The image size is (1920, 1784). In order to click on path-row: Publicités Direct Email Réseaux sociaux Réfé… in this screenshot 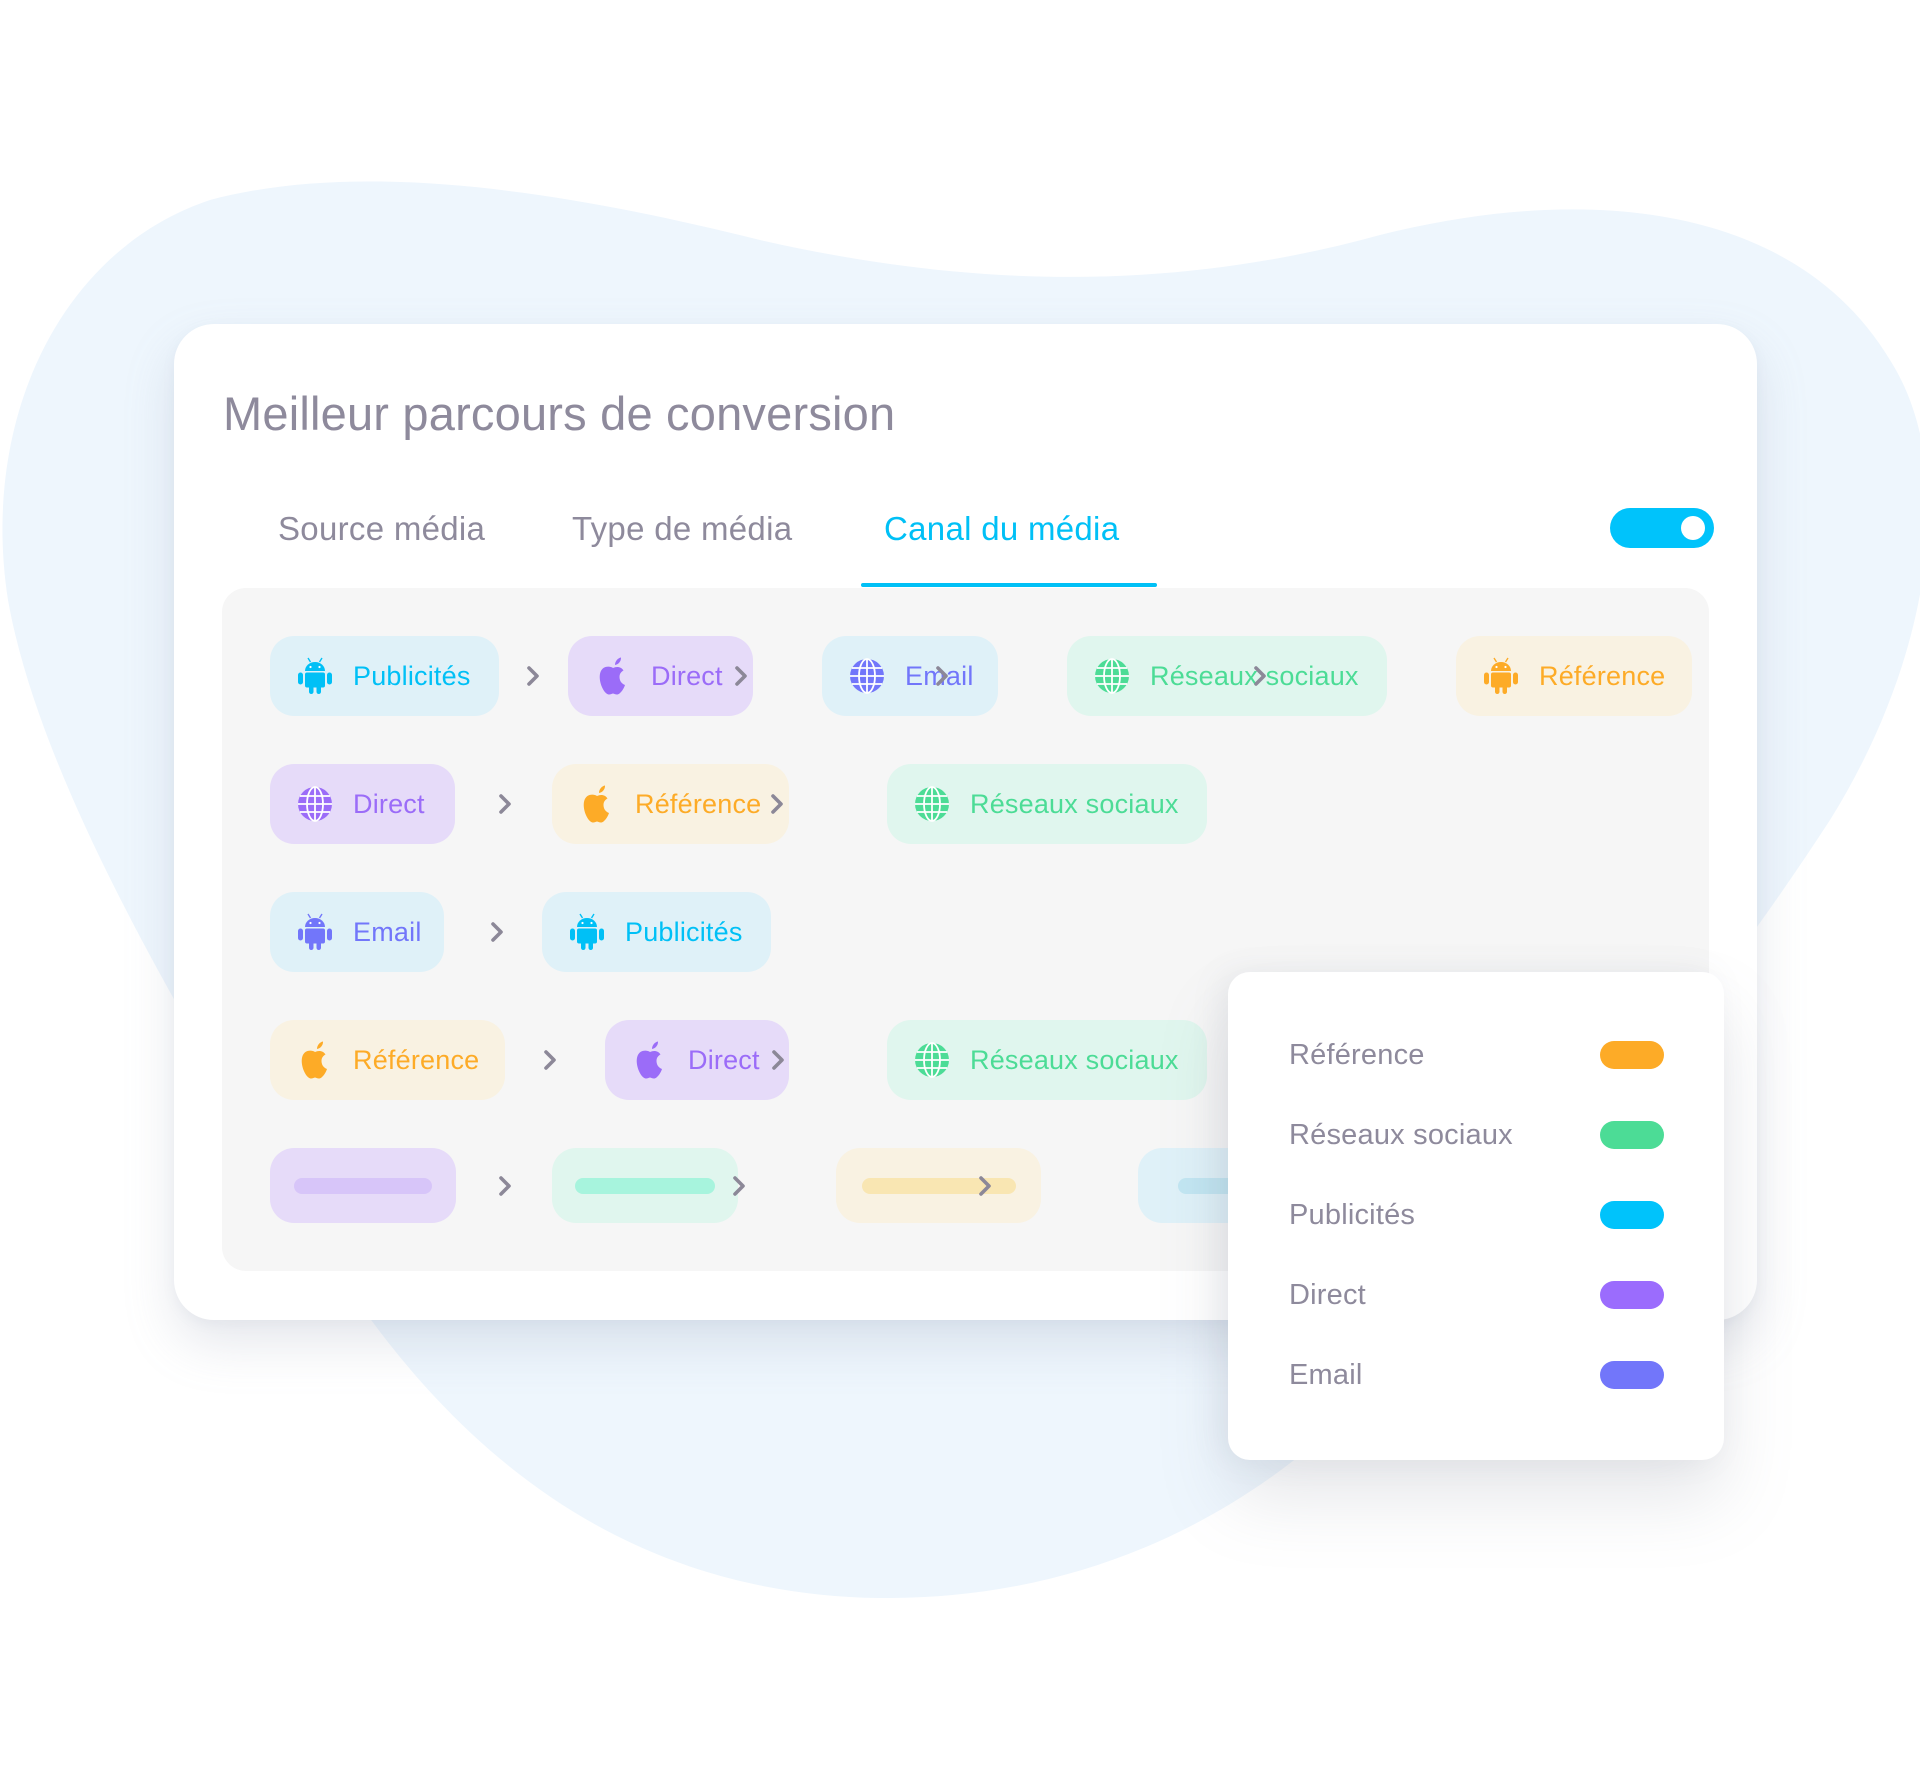, I will do `click(965, 676)`.